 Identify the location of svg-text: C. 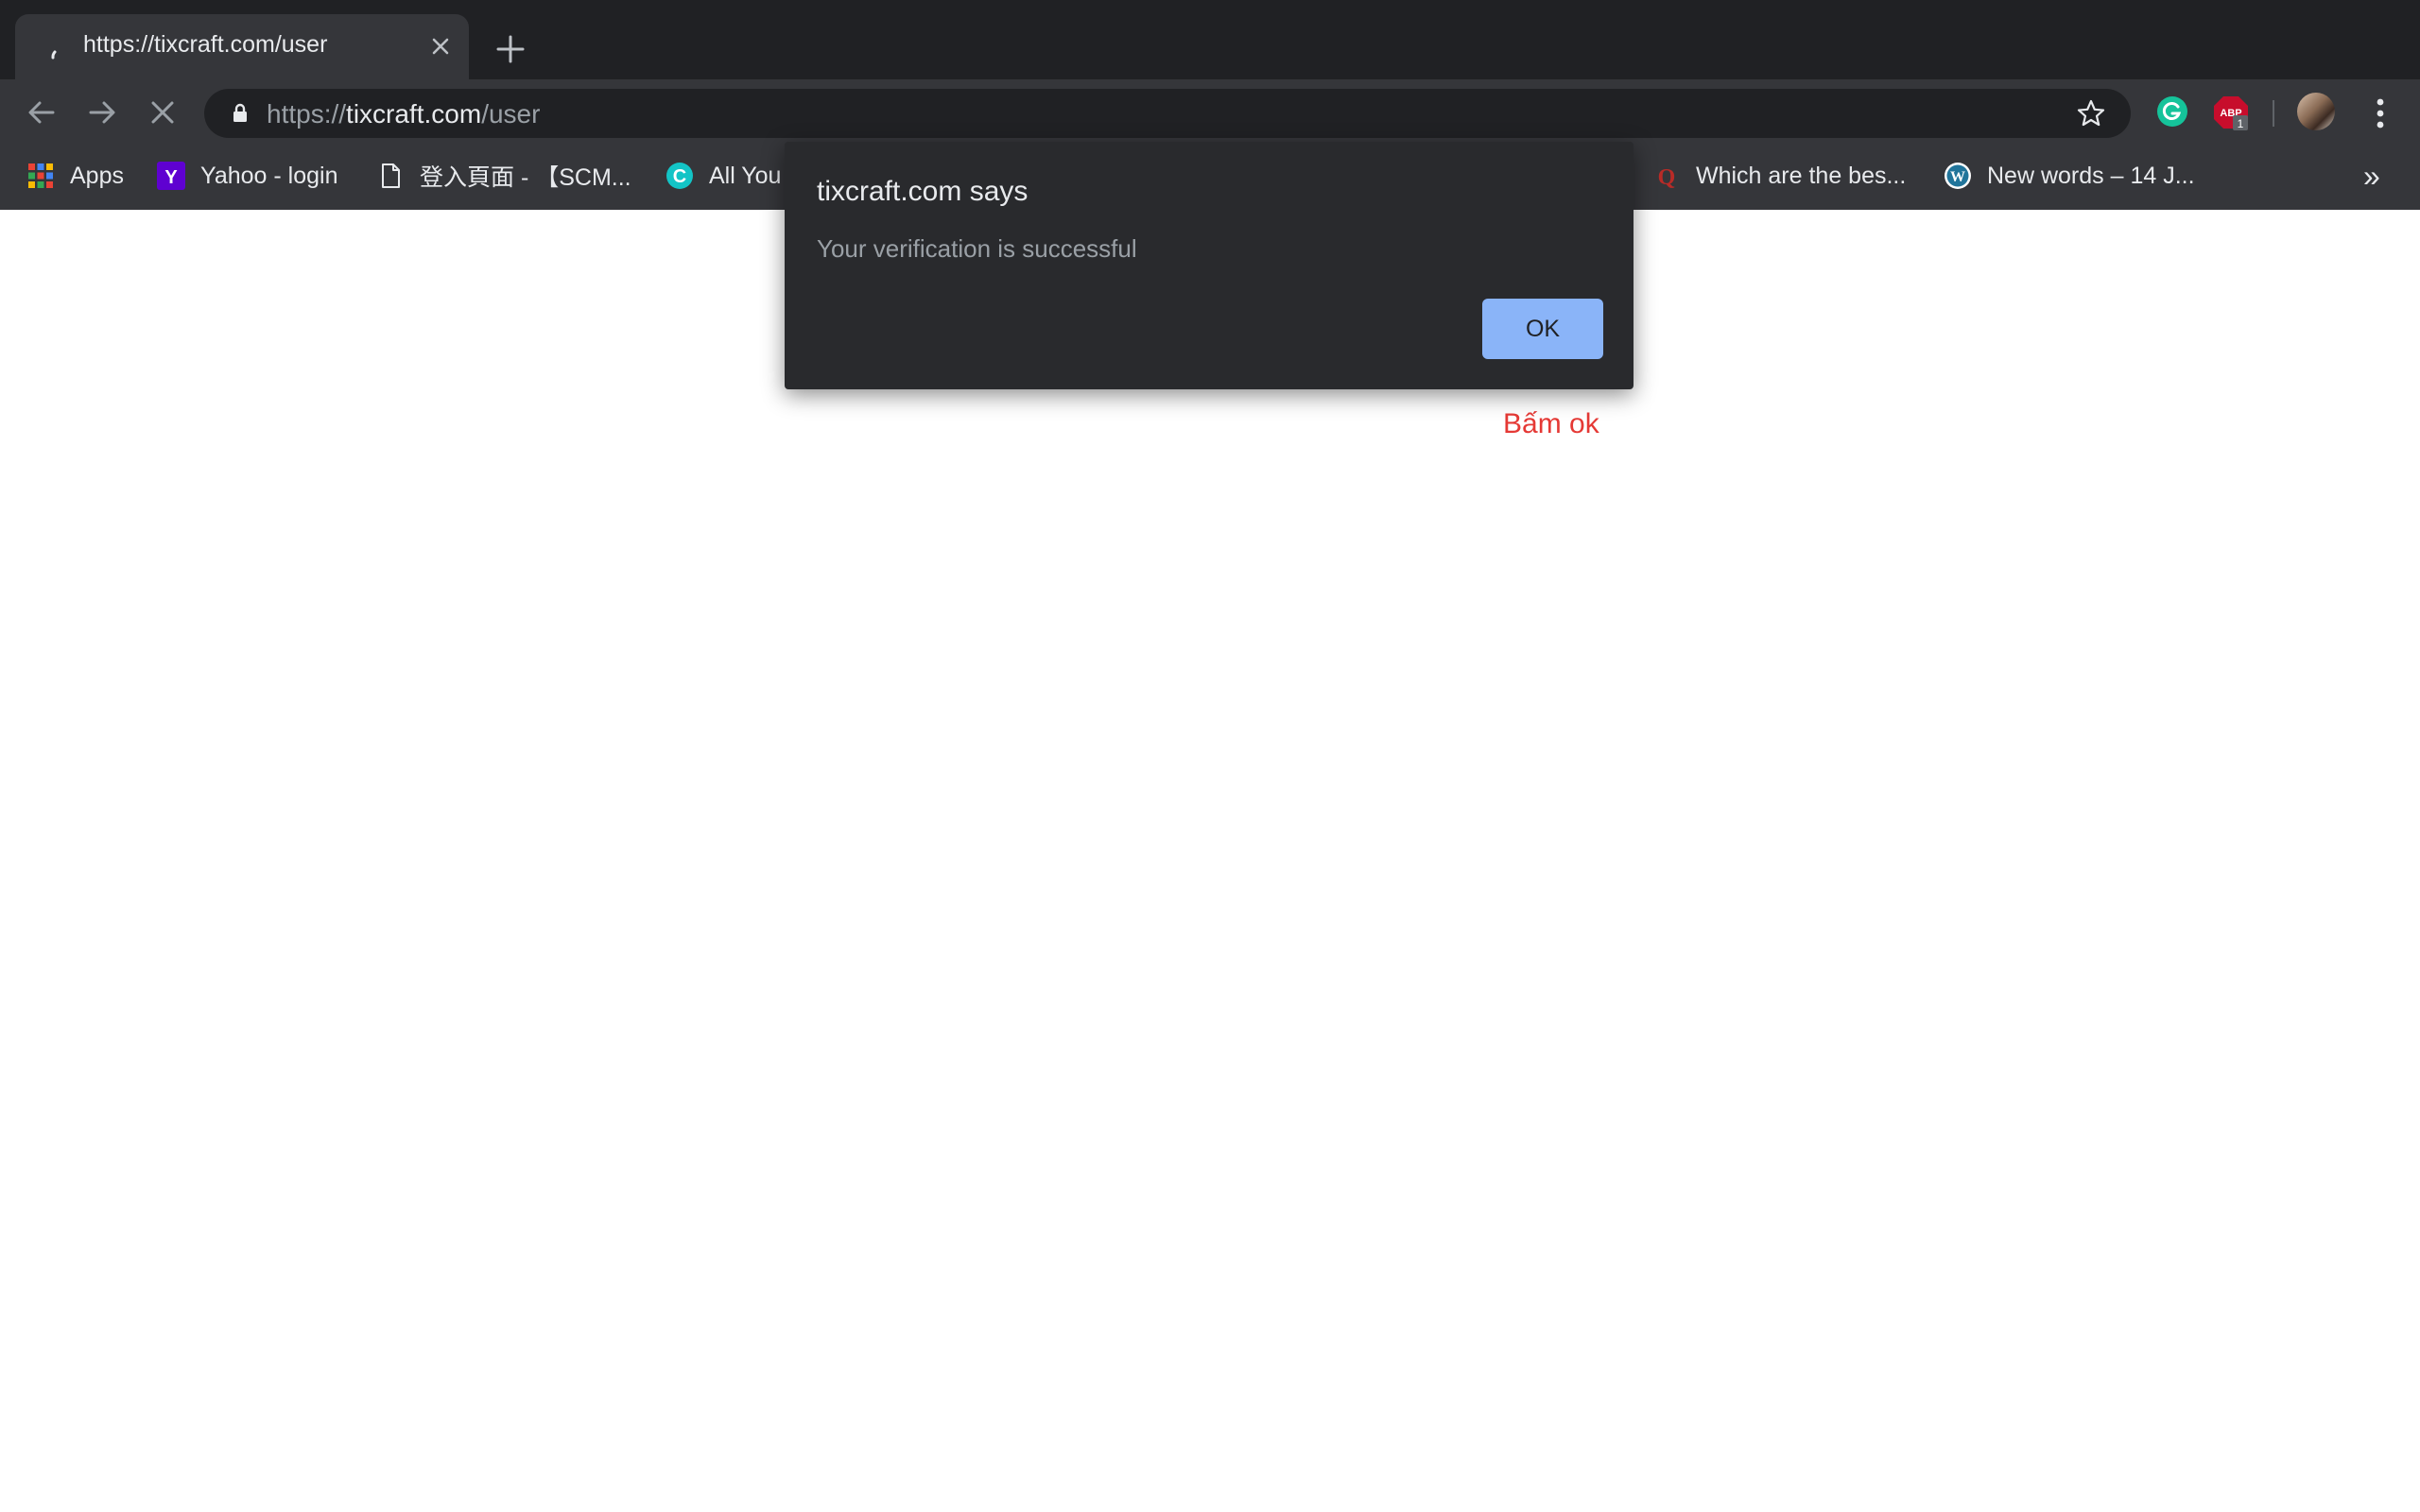
(679, 176).